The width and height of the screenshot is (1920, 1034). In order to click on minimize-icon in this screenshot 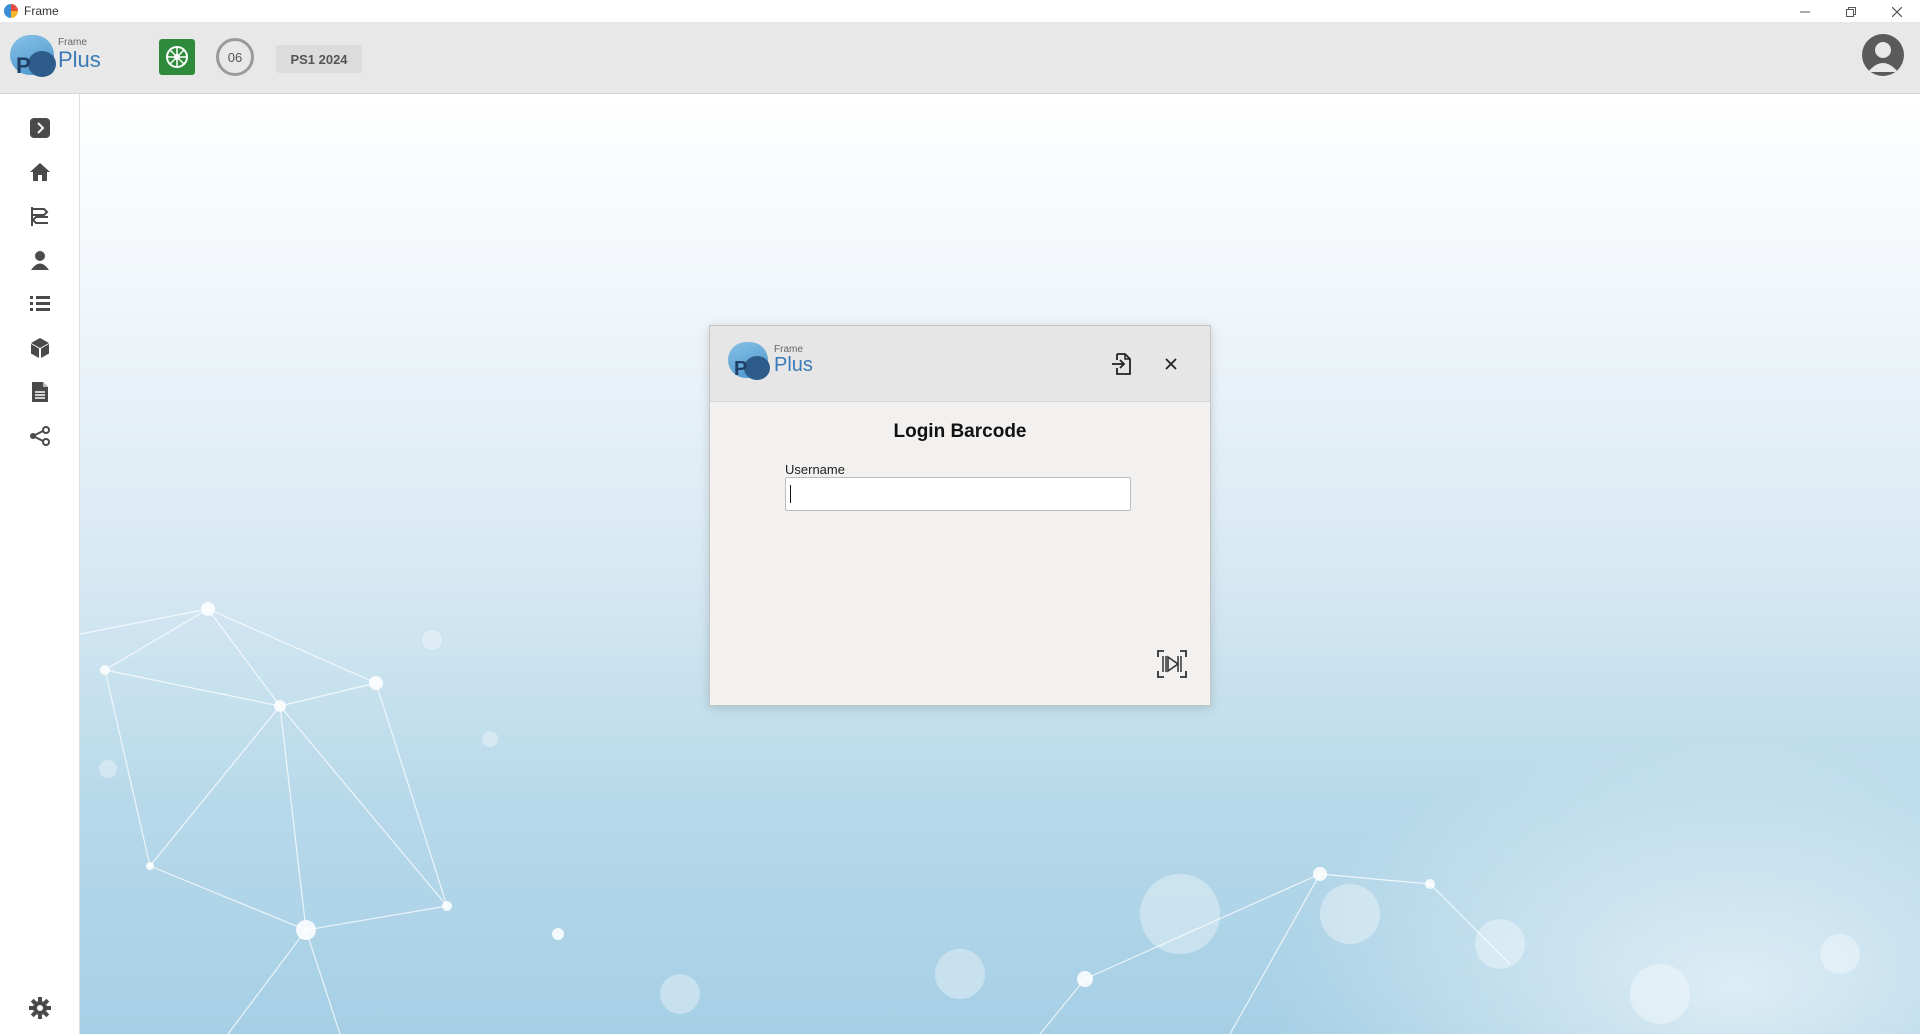, I will do `click(1805, 11)`.